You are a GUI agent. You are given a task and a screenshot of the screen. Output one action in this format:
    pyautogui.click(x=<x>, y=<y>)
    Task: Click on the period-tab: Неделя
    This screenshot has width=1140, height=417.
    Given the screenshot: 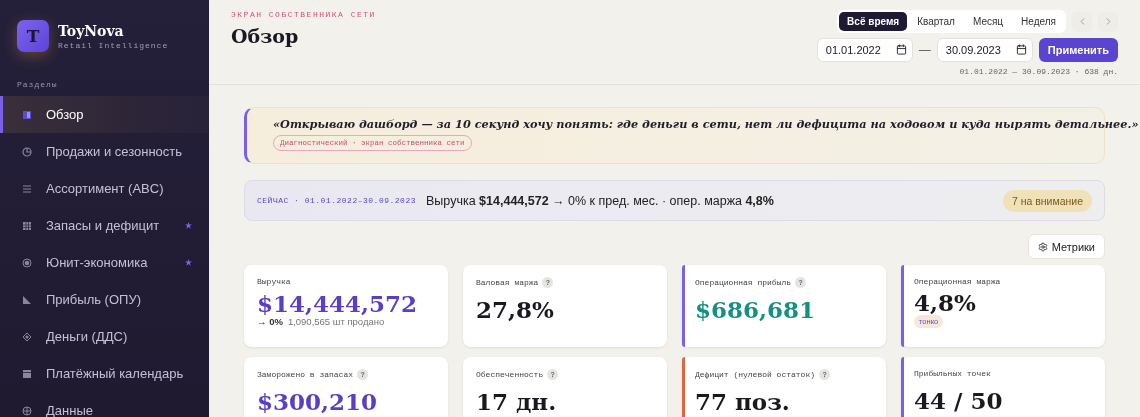 What is the action you would take?
    pyautogui.click(x=1038, y=21)
    